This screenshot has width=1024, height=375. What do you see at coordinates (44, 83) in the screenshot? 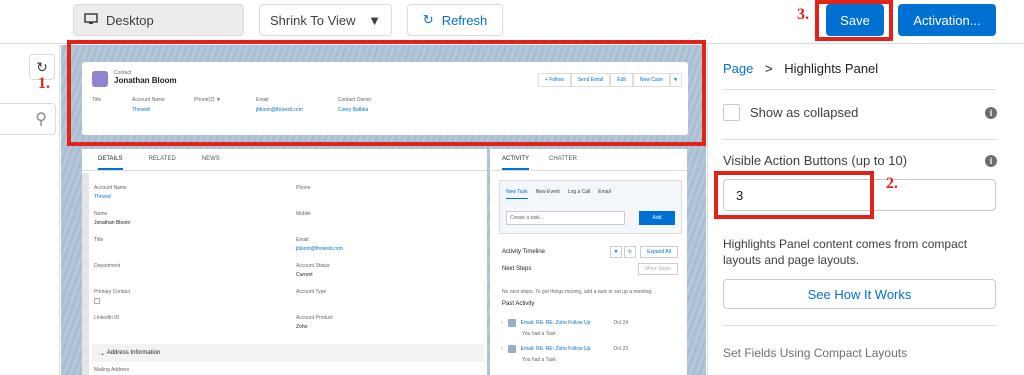
I see `annotation-number-1: 1.` at bounding box center [44, 83].